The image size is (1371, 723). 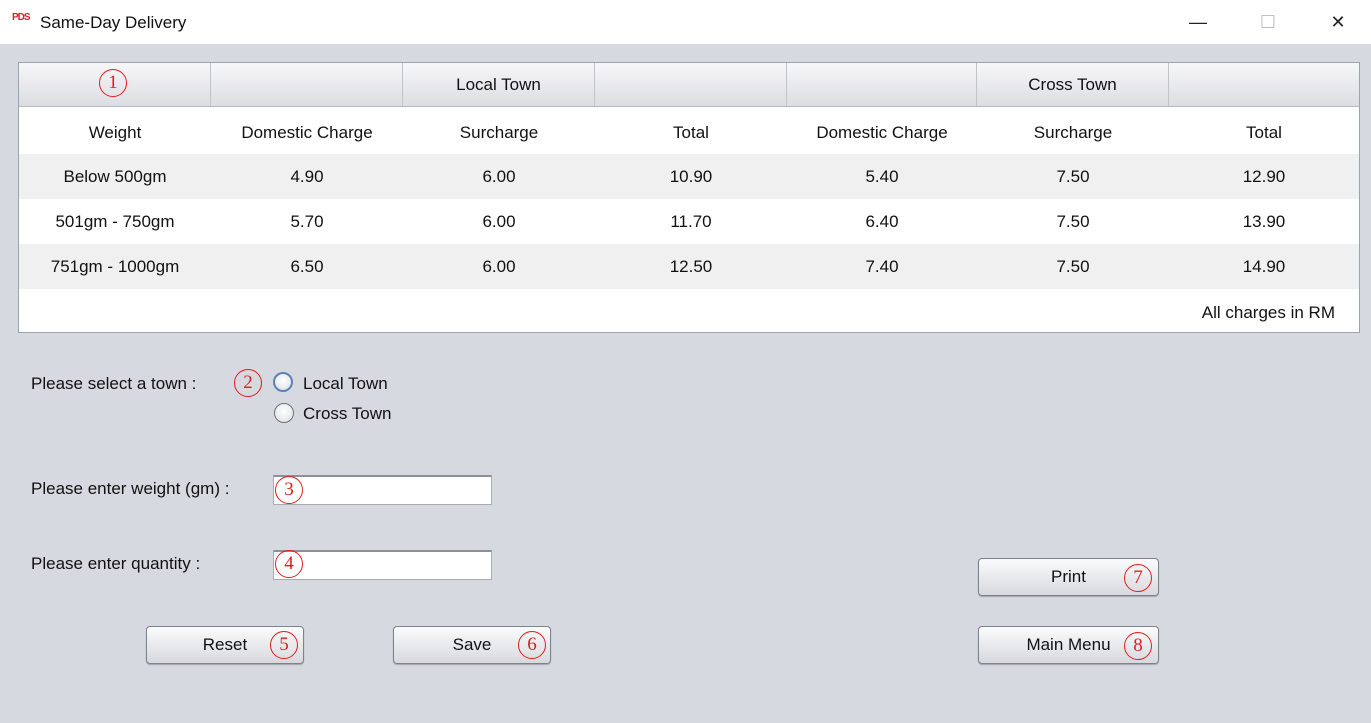 I want to click on annotation-marker-4: 4, so click(x=289, y=564).